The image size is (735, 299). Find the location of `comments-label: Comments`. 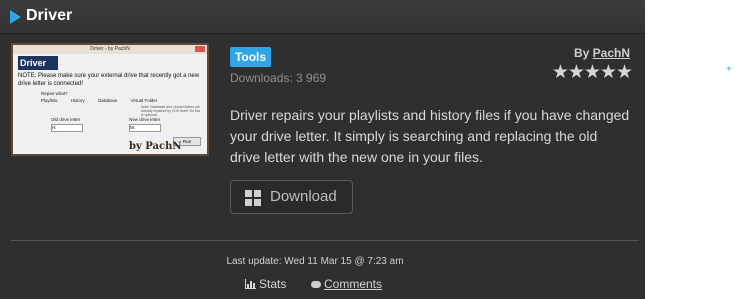

comments-label: Comments is located at coordinates (353, 284).